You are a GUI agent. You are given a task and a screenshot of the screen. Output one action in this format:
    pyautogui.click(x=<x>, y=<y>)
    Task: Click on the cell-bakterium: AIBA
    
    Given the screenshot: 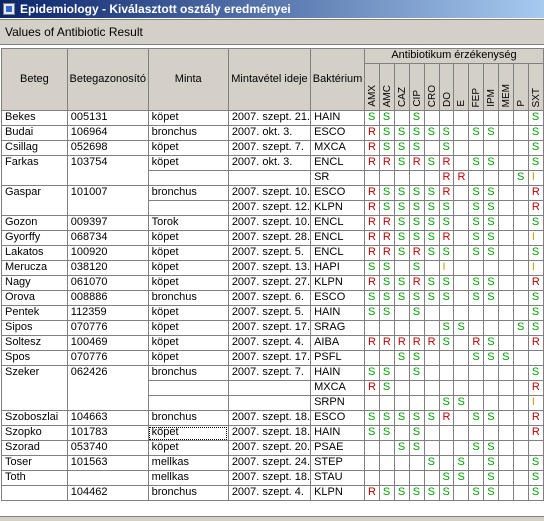 What is the action you would take?
    pyautogui.click(x=337, y=343)
    